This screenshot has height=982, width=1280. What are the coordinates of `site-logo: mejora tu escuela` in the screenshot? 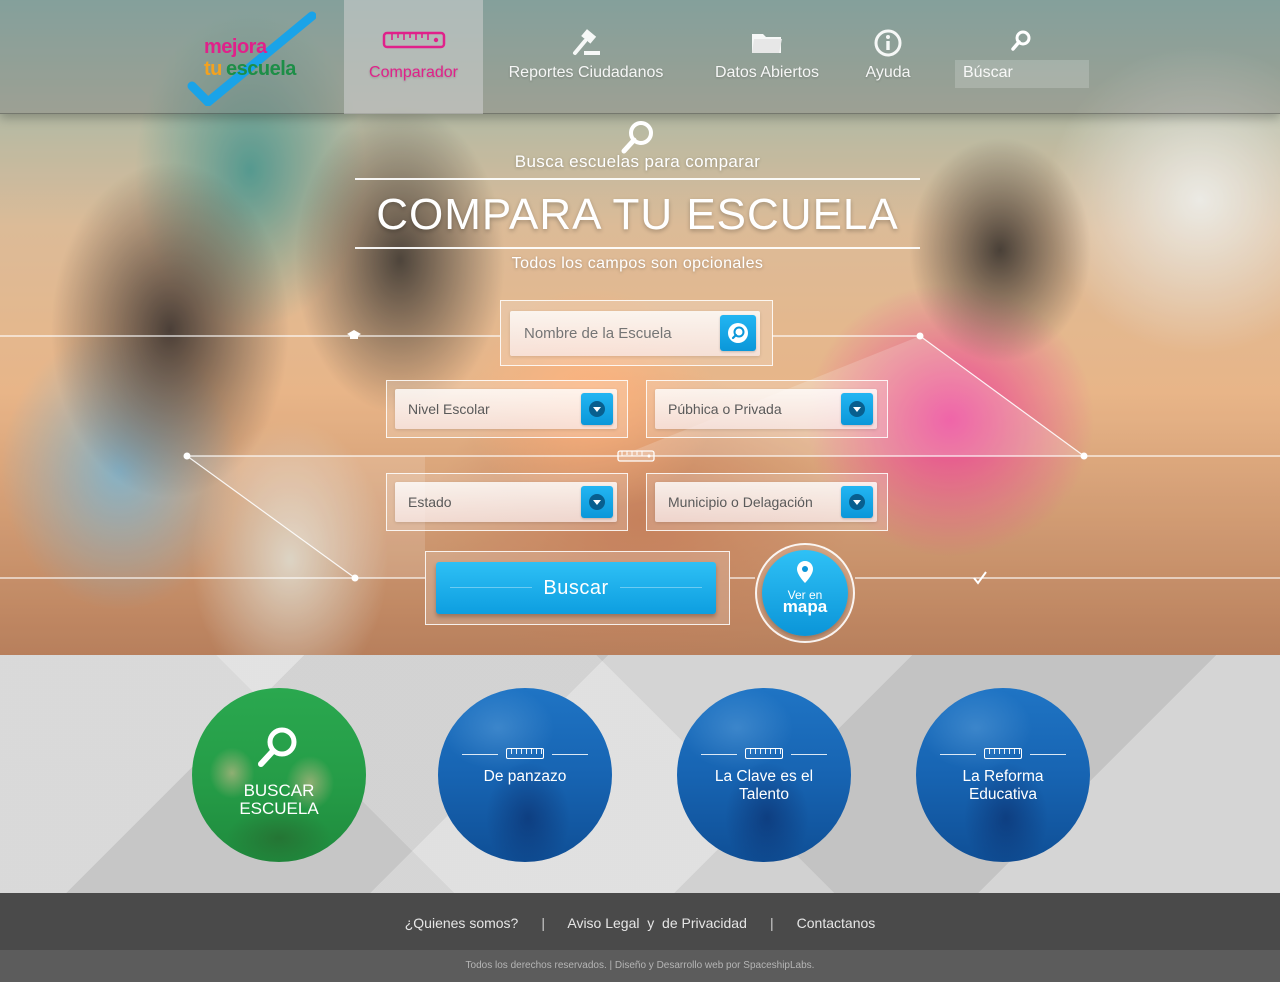 It's located at (251, 58).